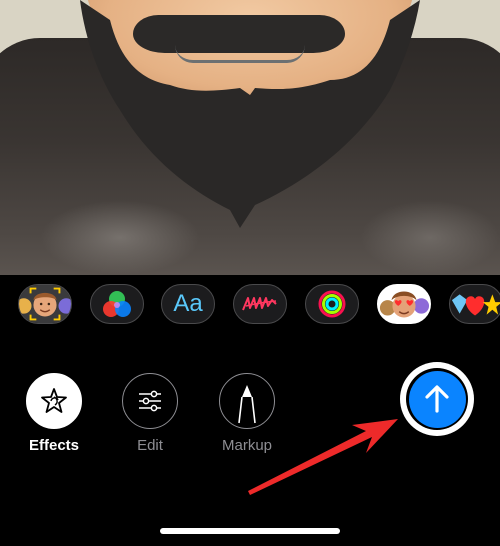 This screenshot has height=546, width=500. I want to click on memoji-effect-button, so click(45, 304).